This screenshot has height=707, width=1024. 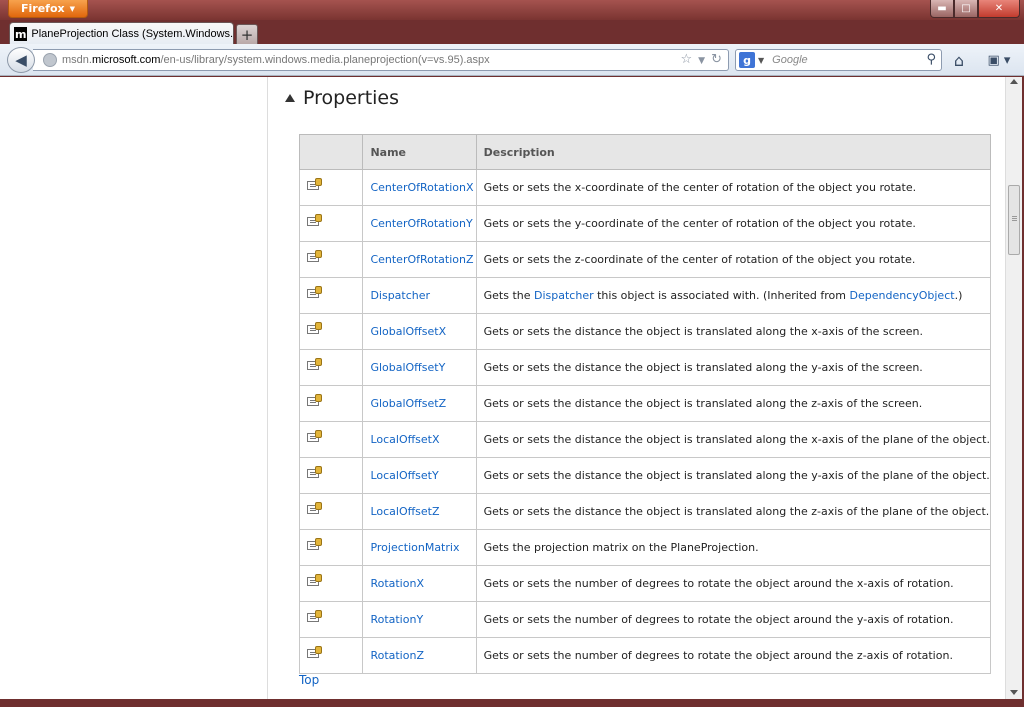 I want to click on addon-menu-icon: ▣ ▾, so click(x=999, y=60).